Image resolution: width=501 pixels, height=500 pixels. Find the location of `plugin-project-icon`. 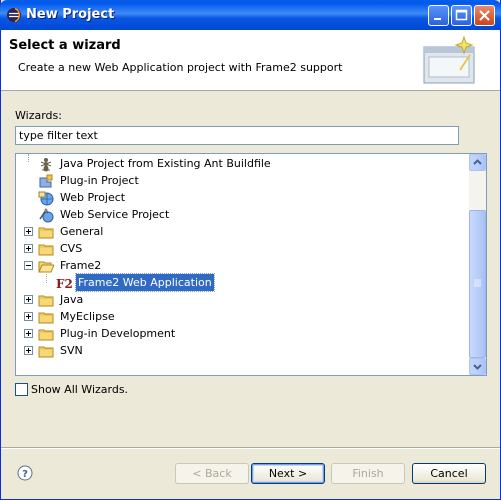

plugin-project-icon is located at coordinates (46, 181).